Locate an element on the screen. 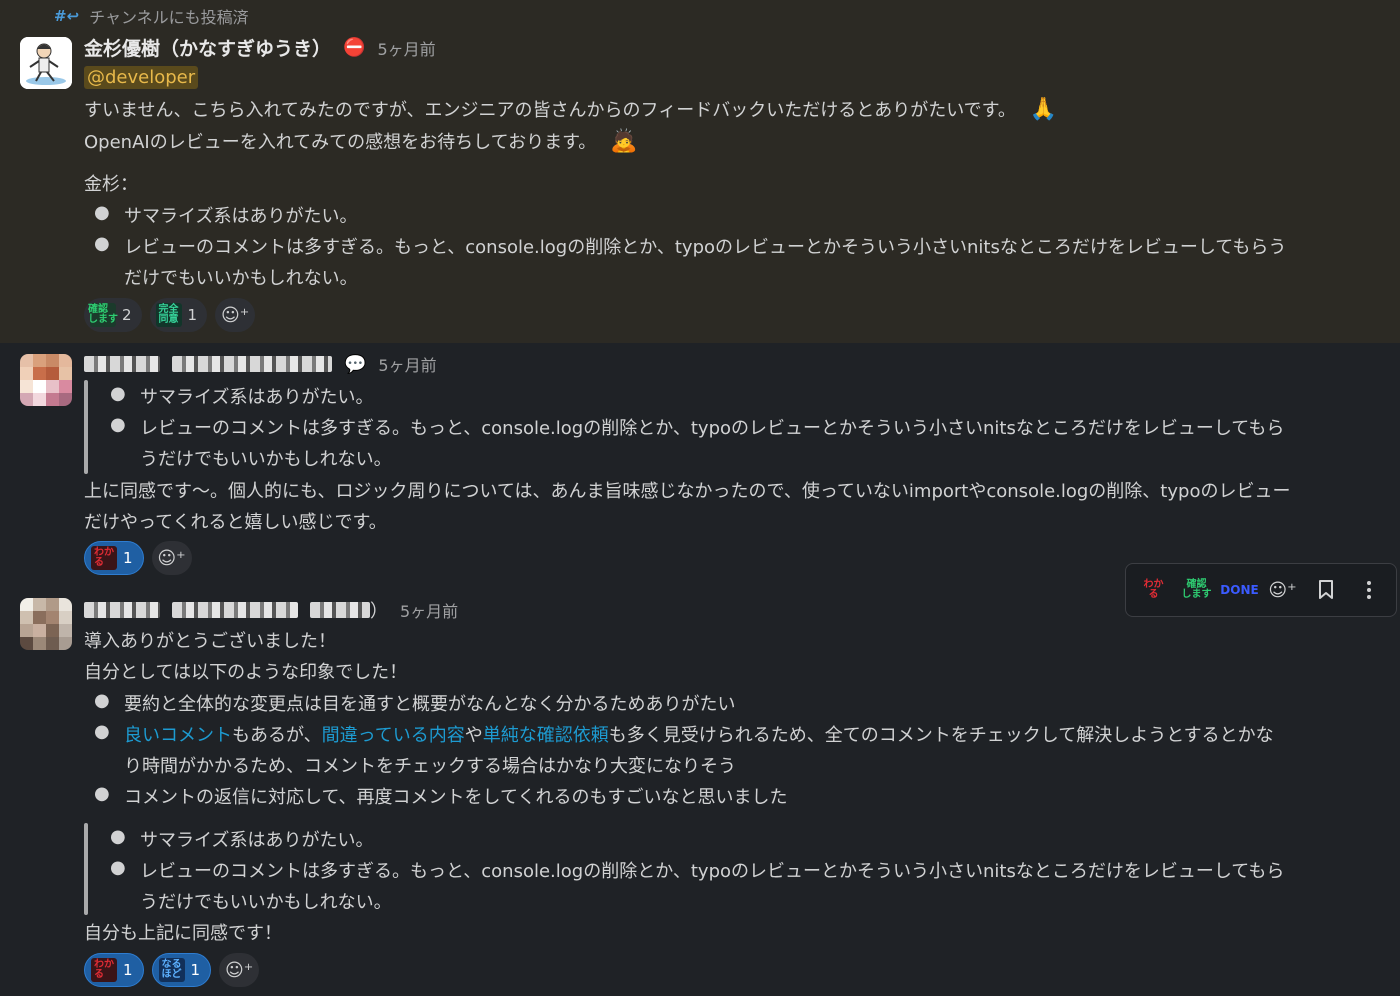 The height and width of the screenshot is (996, 1400). message-header: 💬 5ヶ月前 is located at coordinates (260, 364).